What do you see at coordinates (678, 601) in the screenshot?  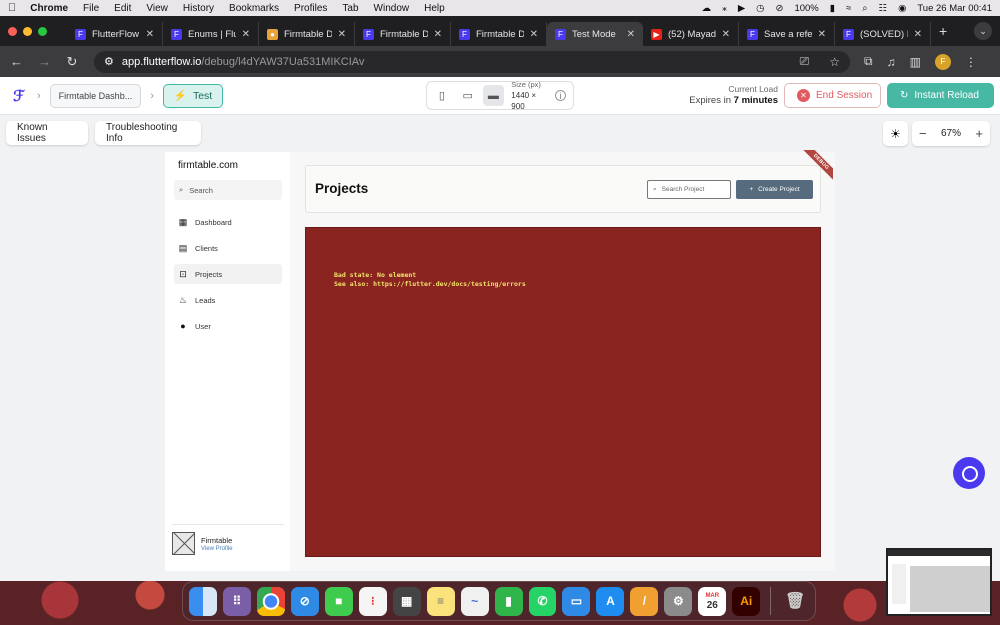 I see `system-settings-icon: ⚙` at bounding box center [678, 601].